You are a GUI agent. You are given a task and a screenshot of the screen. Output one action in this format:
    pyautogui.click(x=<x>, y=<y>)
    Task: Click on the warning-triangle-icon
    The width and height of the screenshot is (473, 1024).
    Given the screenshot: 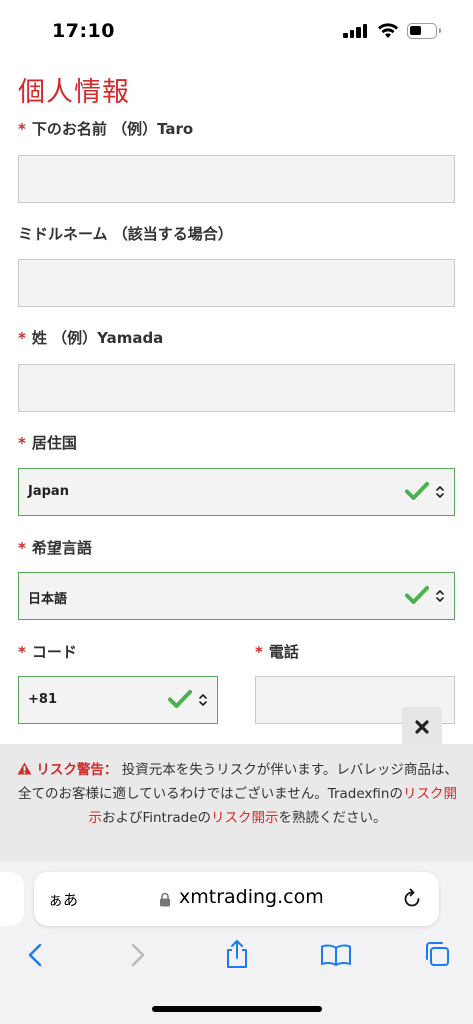 What is the action you would take?
    pyautogui.click(x=24, y=768)
    